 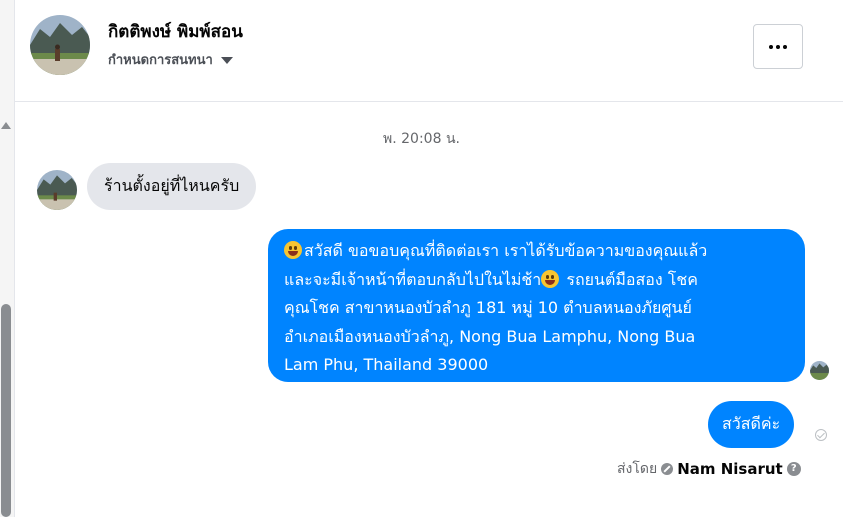 I want to click on caret-down-icon, so click(x=226, y=60).